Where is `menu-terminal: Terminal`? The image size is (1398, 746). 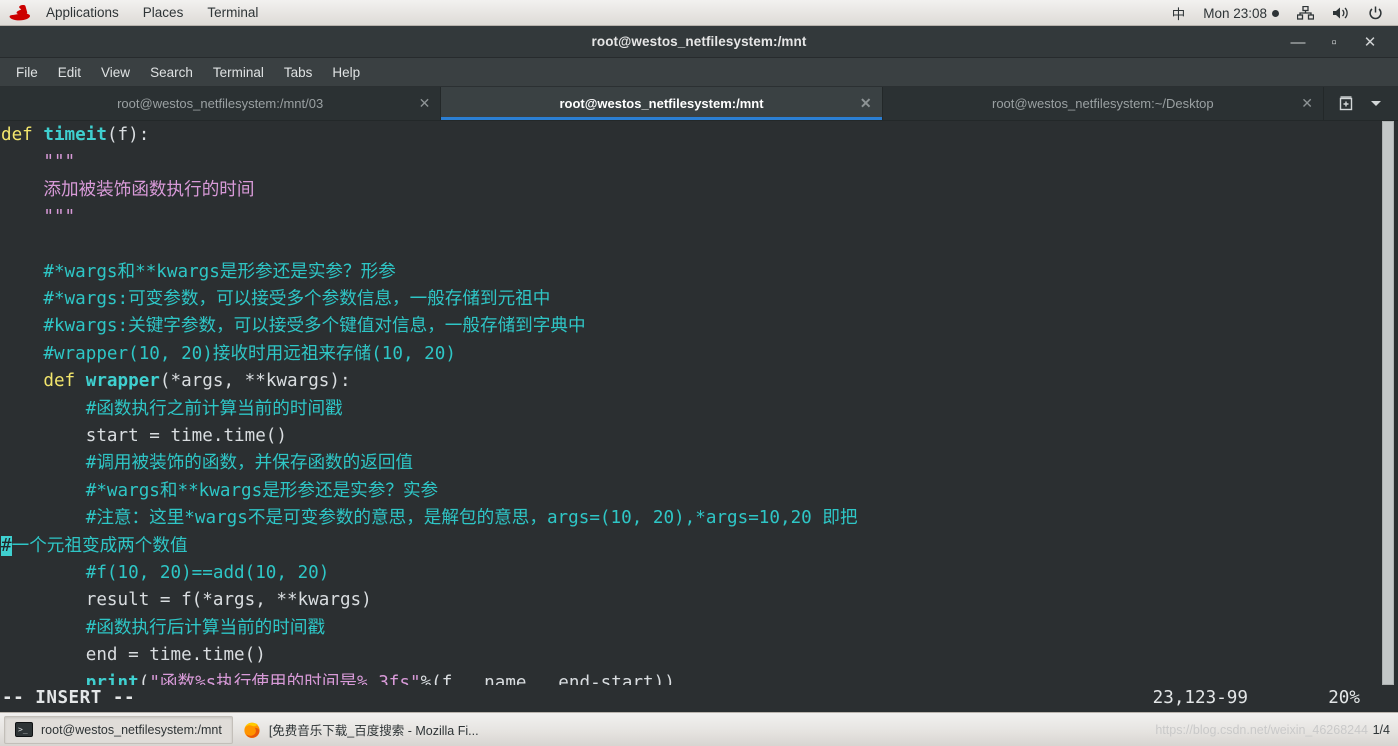 menu-terminal: Terminal is located at coordinates (238, 72).